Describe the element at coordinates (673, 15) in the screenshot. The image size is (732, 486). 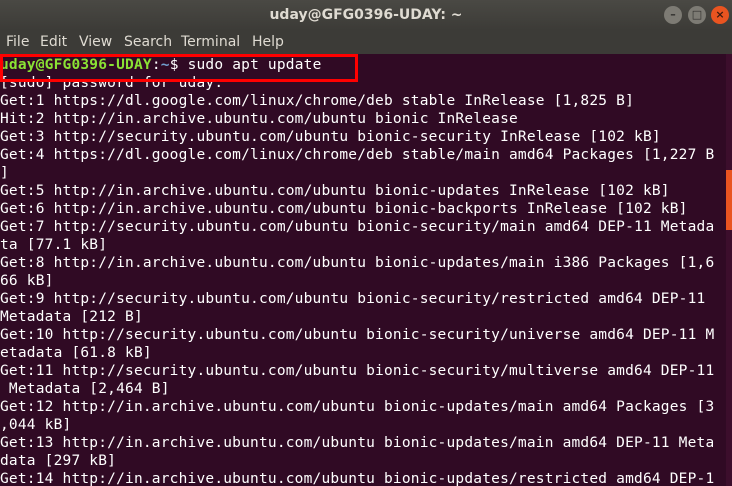
I see `minimize-button: –` at that location.